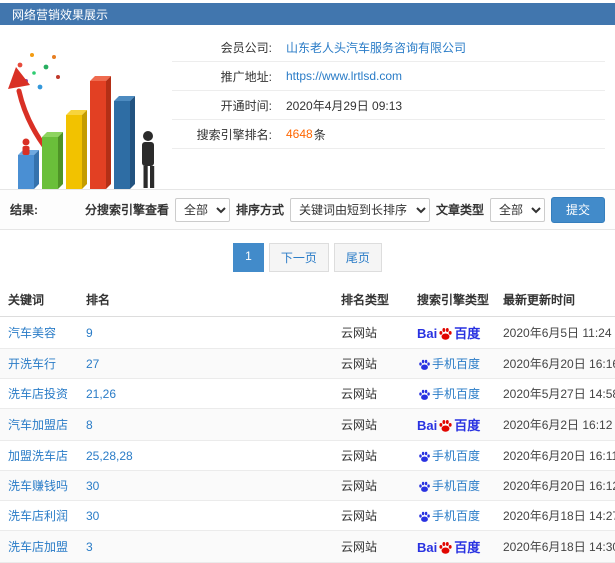  Describe the element at coordinates (100, 132) in the screenshot. I see `bar-red` at that location.